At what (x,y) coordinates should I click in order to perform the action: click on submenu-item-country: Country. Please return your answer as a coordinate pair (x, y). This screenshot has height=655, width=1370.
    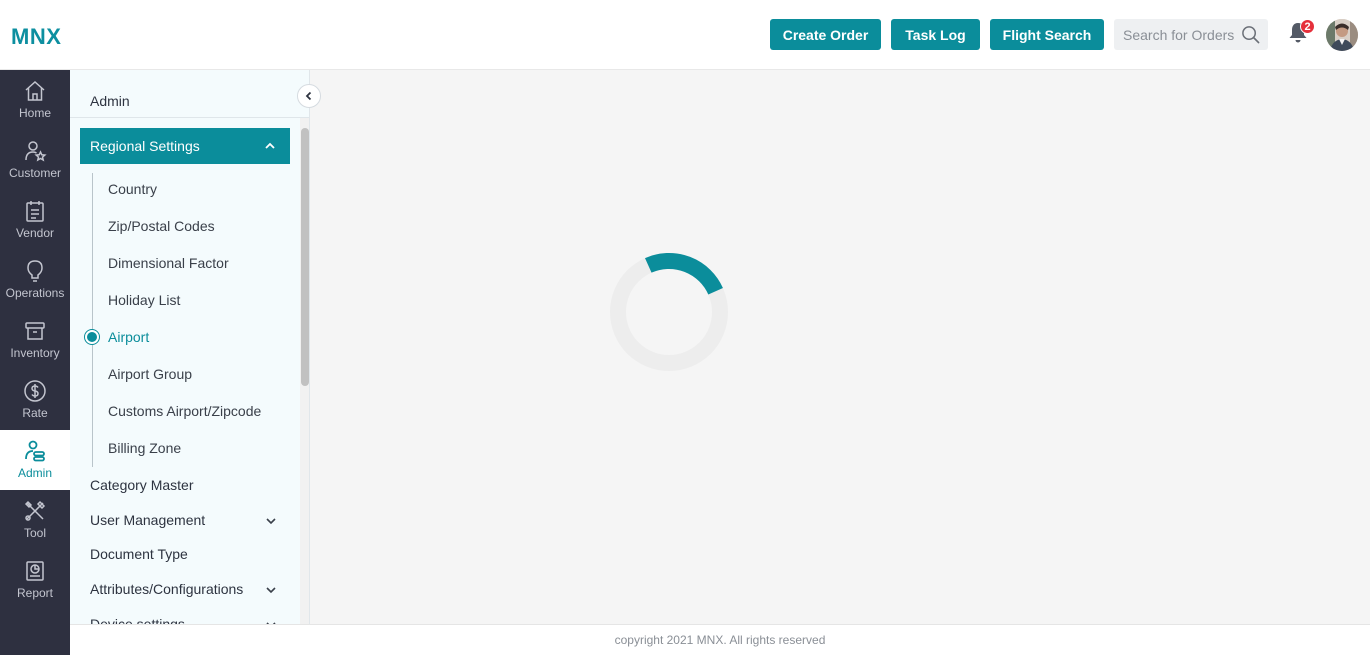
    Looking at the image, I should click on (132, 189).